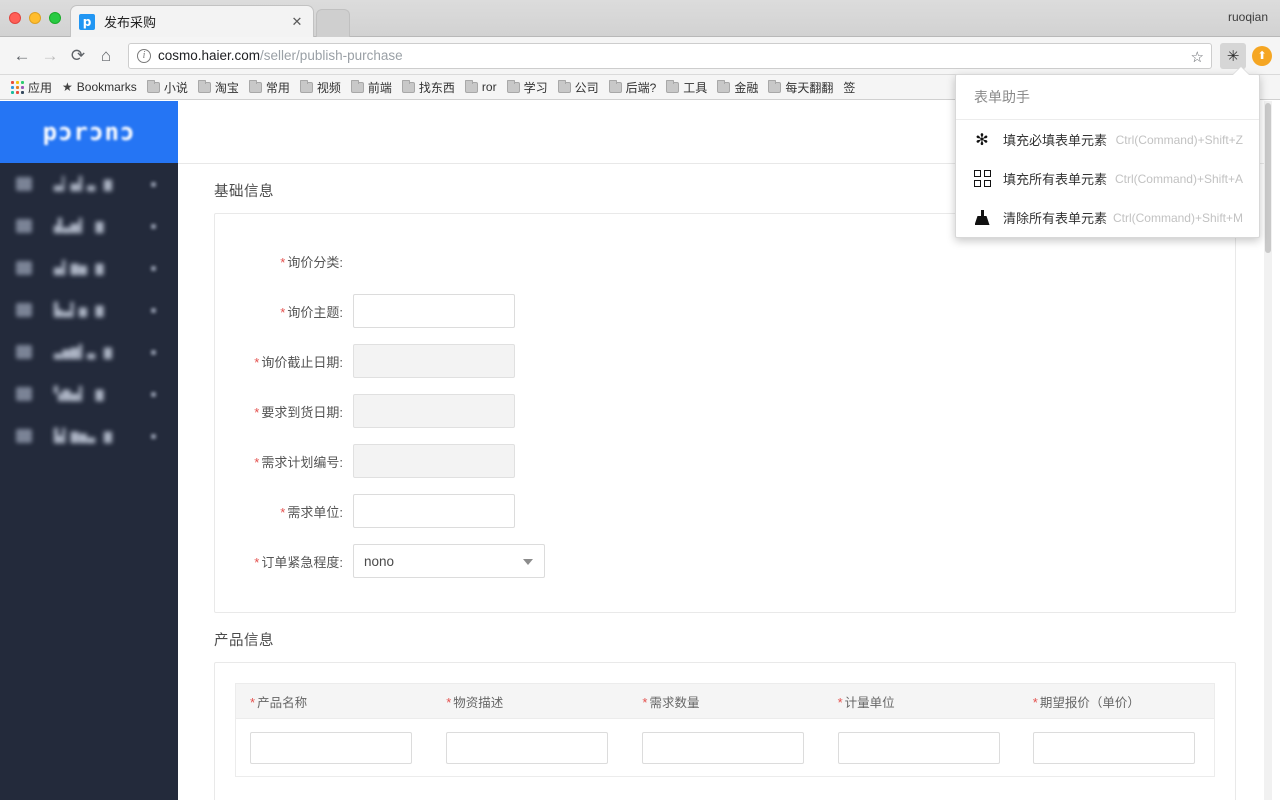 The width and height of the screenshot is (1280, 800). Describe the element at coordinates (800, 87) in the screenshot. I see `bookmark-folder: 每天翻翻` at that location.